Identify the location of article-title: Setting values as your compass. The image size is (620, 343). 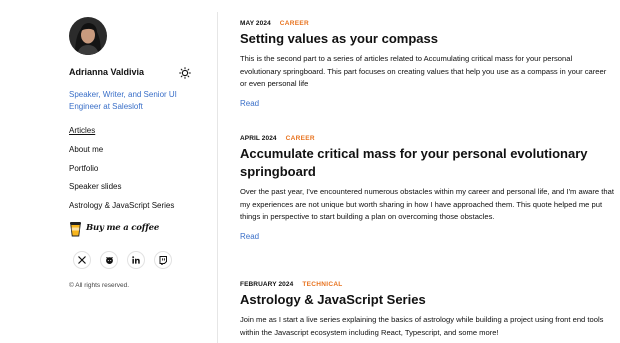
(427, 39).